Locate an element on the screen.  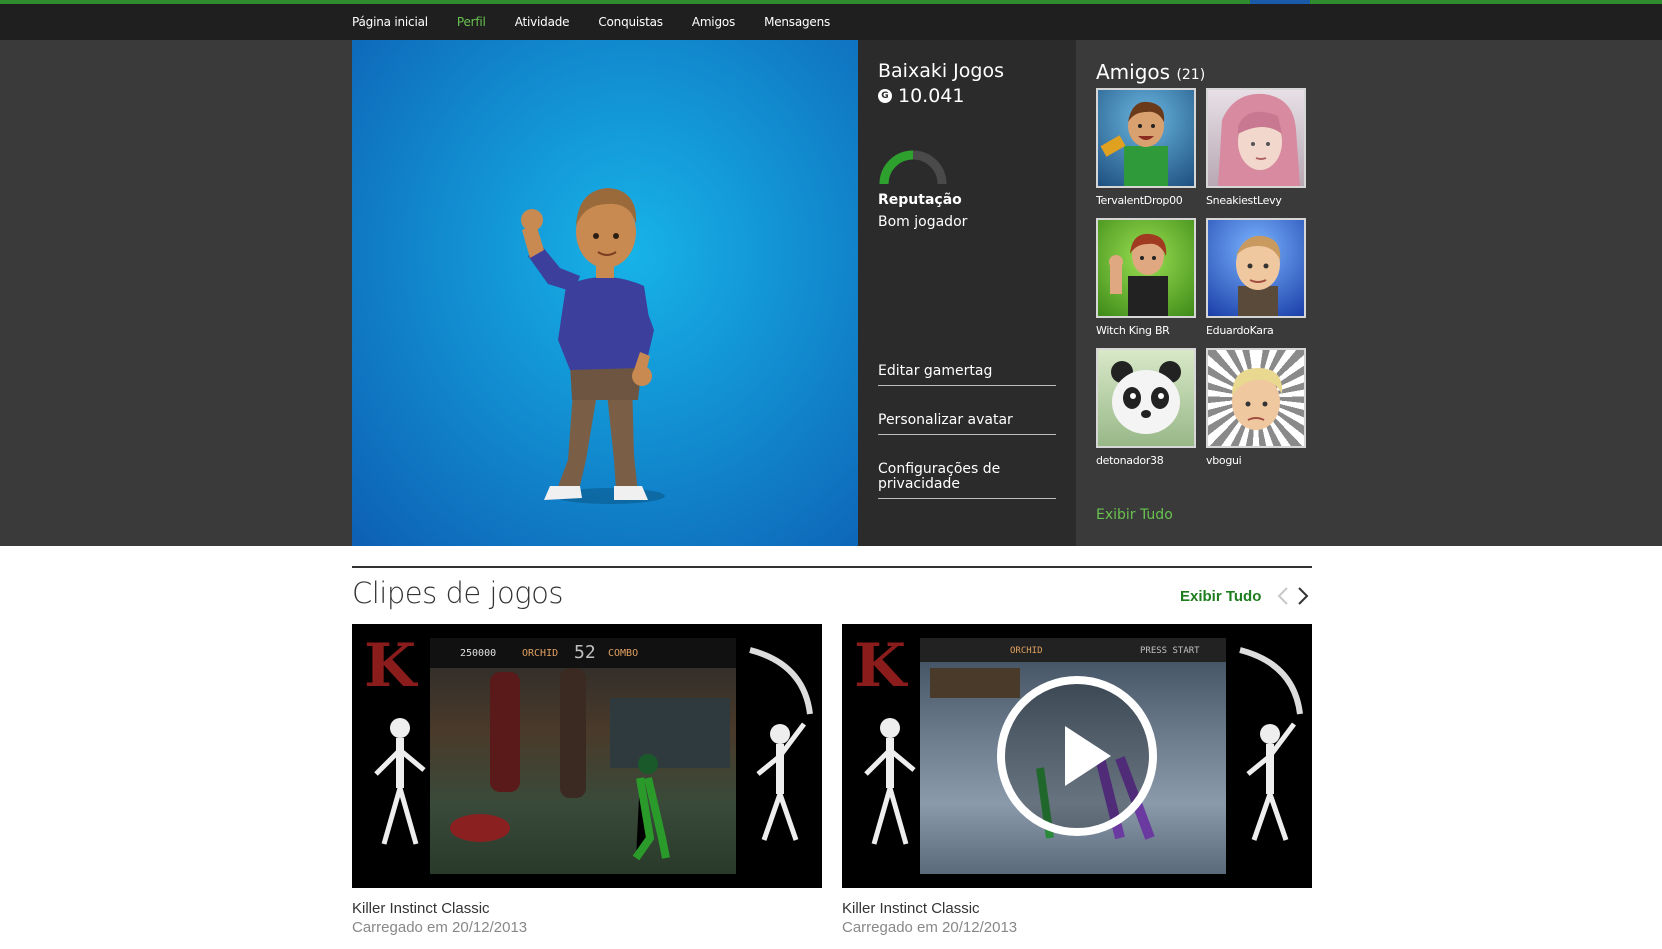
nav-activity: Atividade is located at coordinates (542, 22).